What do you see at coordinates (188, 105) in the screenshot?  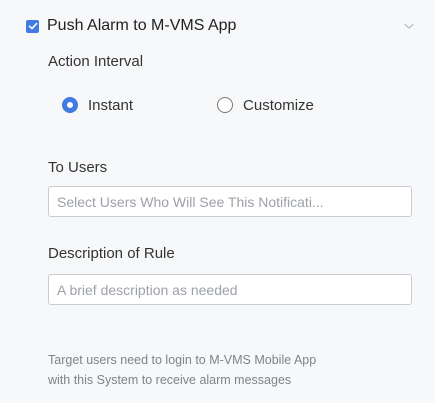 I see `action-interval-radio-group: Instant Customize` at bounding box center [188, 105].